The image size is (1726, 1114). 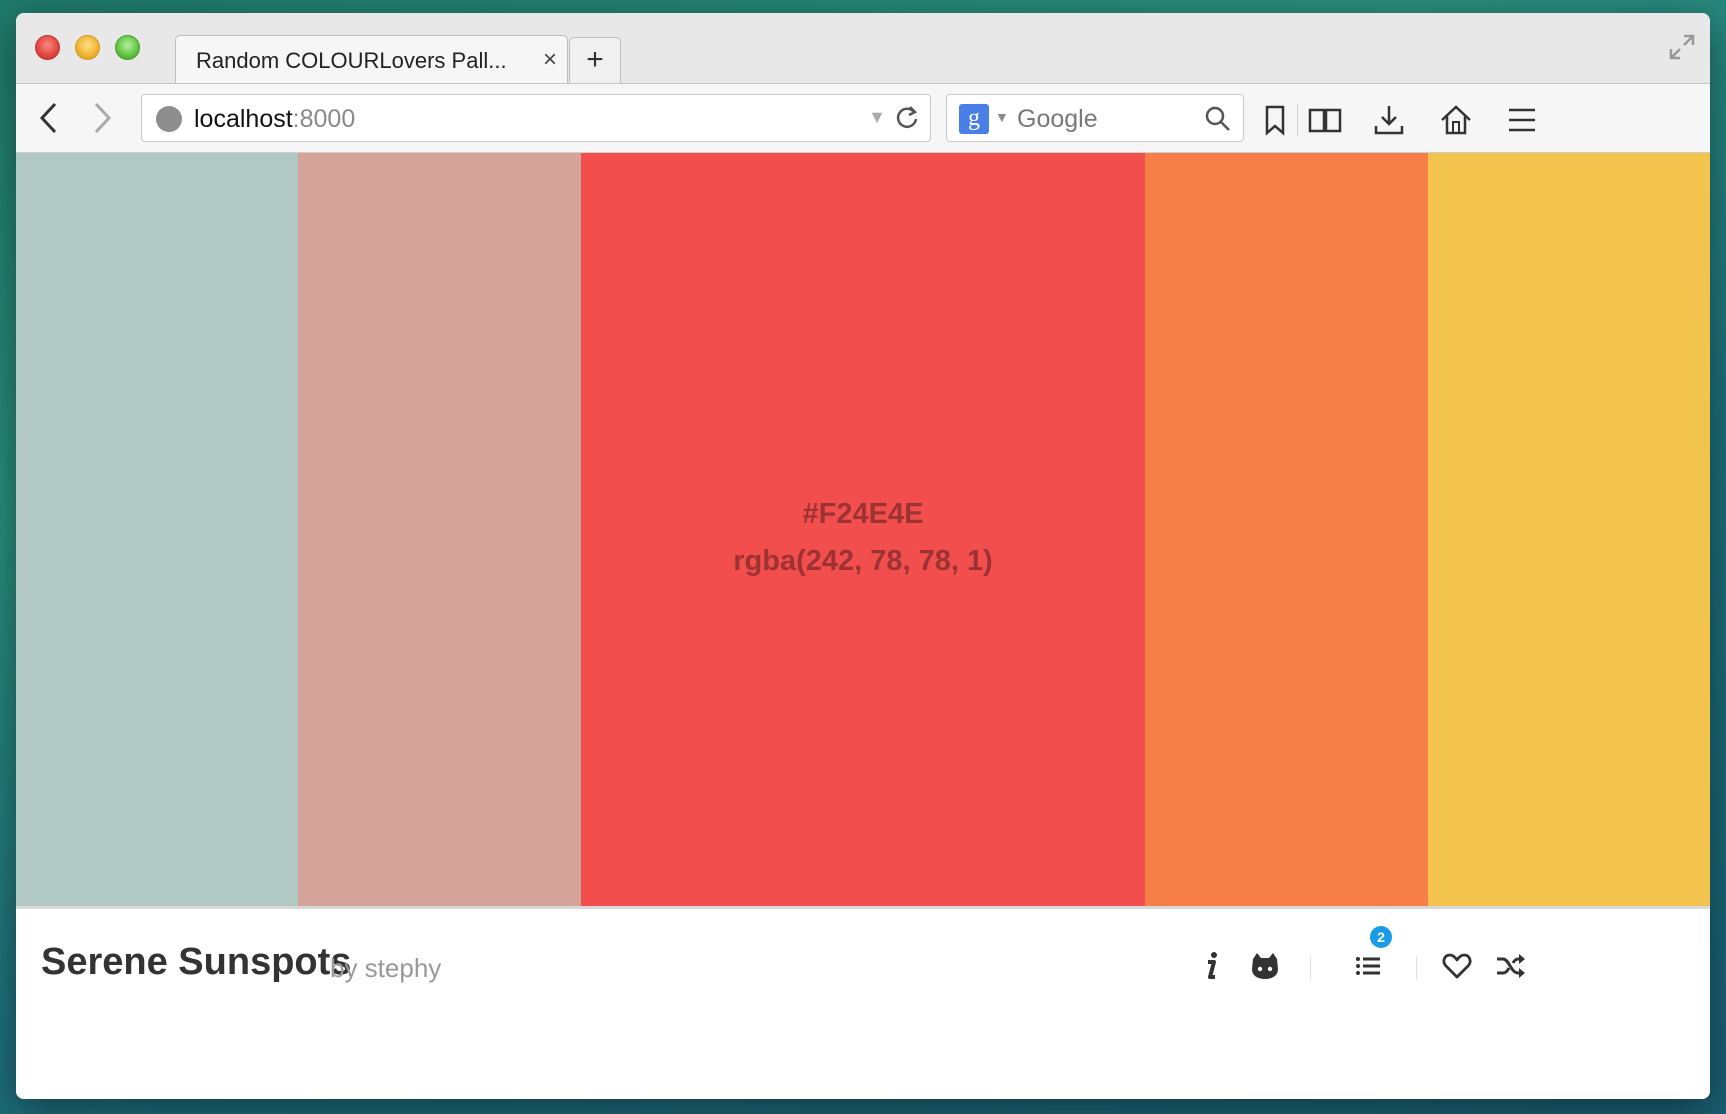 What do you see at coordinates (595, 61) in the screenshot?
I see `new-tab-button: +` at bounding box center [595, 61].